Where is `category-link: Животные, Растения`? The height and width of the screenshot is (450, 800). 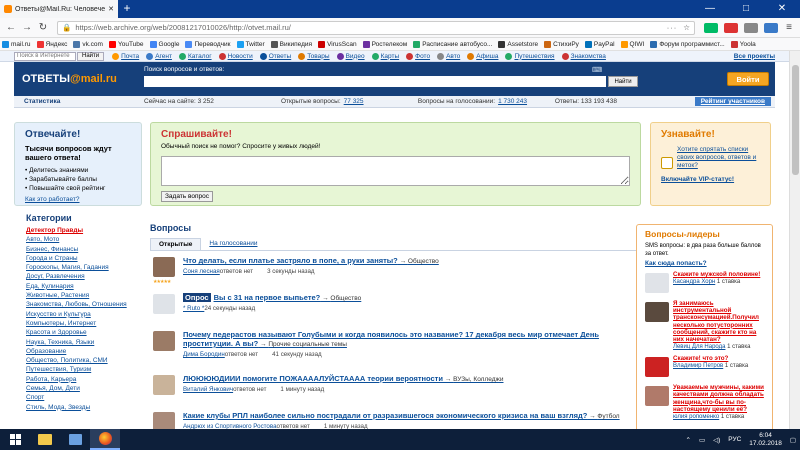
category-link: Животные, Растения is located at coordinates (84, 295).